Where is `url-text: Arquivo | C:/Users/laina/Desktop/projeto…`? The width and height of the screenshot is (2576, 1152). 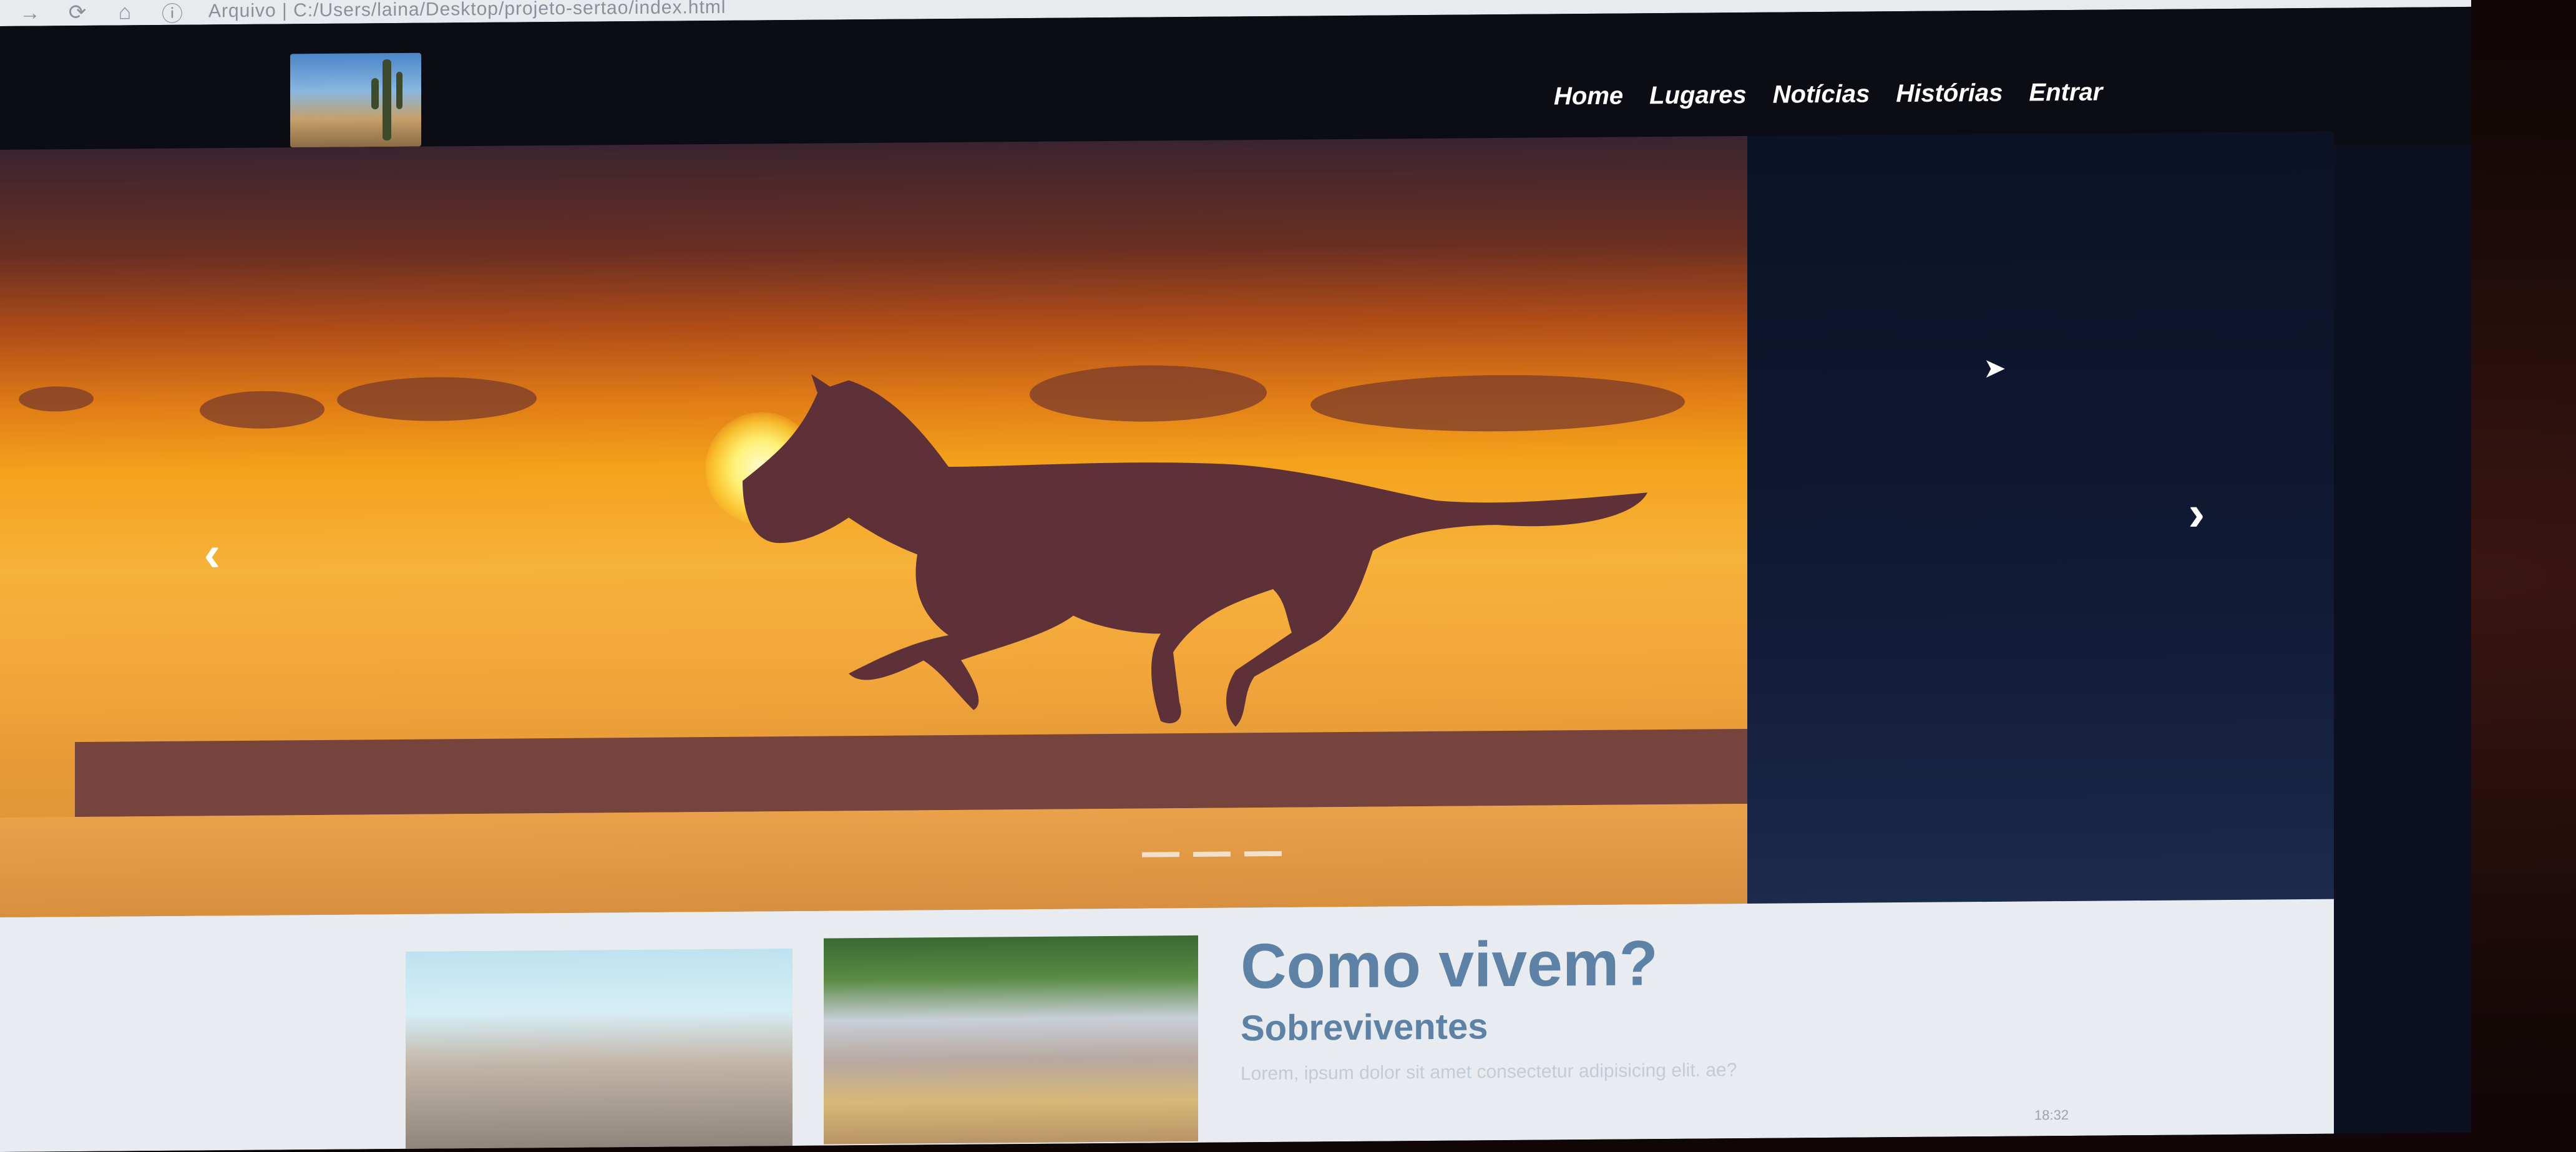 url-text: Arquivo | C:/Users/laina/Desktop/projeto… is located at coordinates (467, 11).